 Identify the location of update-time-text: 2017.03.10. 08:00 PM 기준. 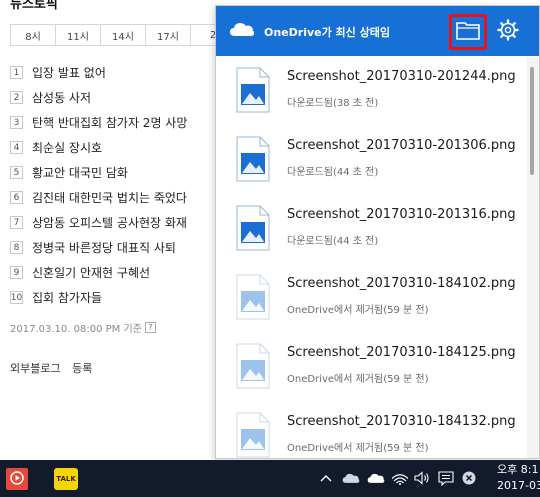
(76, 329).